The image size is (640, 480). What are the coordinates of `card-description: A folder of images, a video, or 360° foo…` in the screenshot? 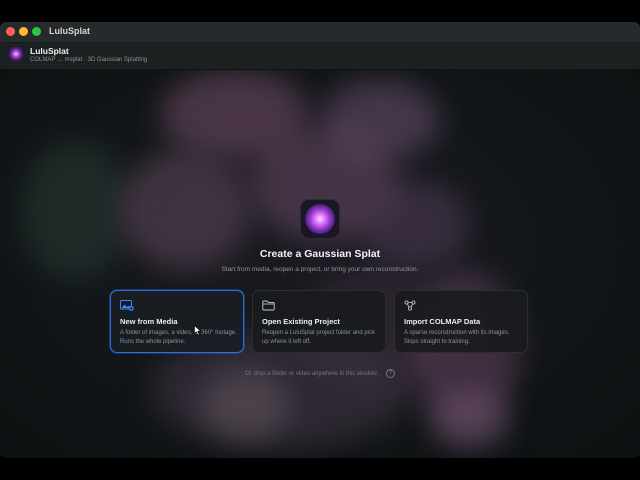 It's located at (178, 337).